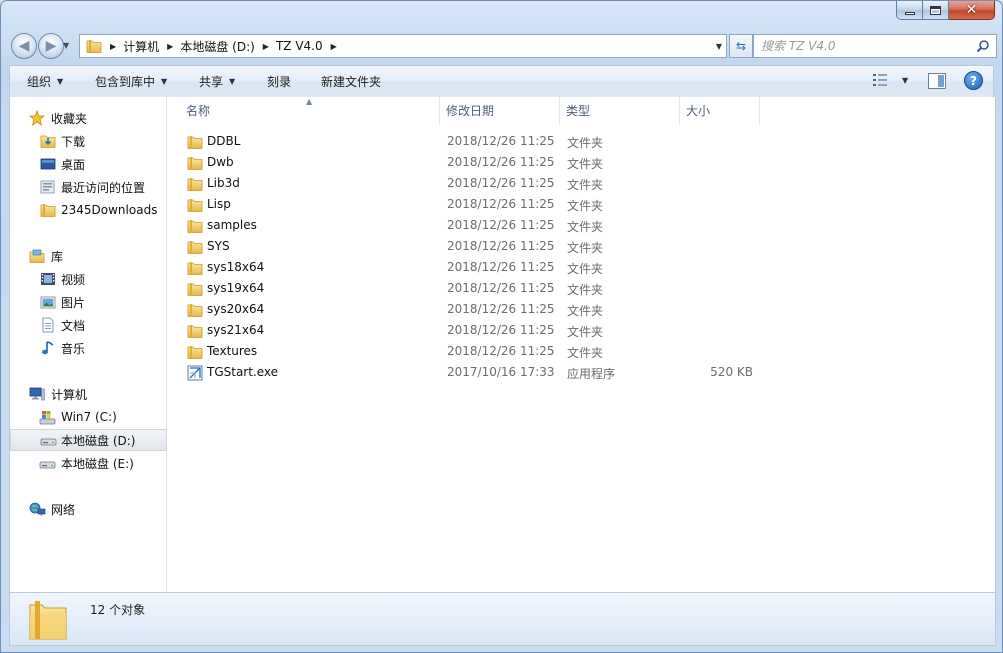 This screenshot has height=653, width=1003. I want to click on table-row: Dwb 2018/12/26 11:25 文件夹, so click(472, 162).